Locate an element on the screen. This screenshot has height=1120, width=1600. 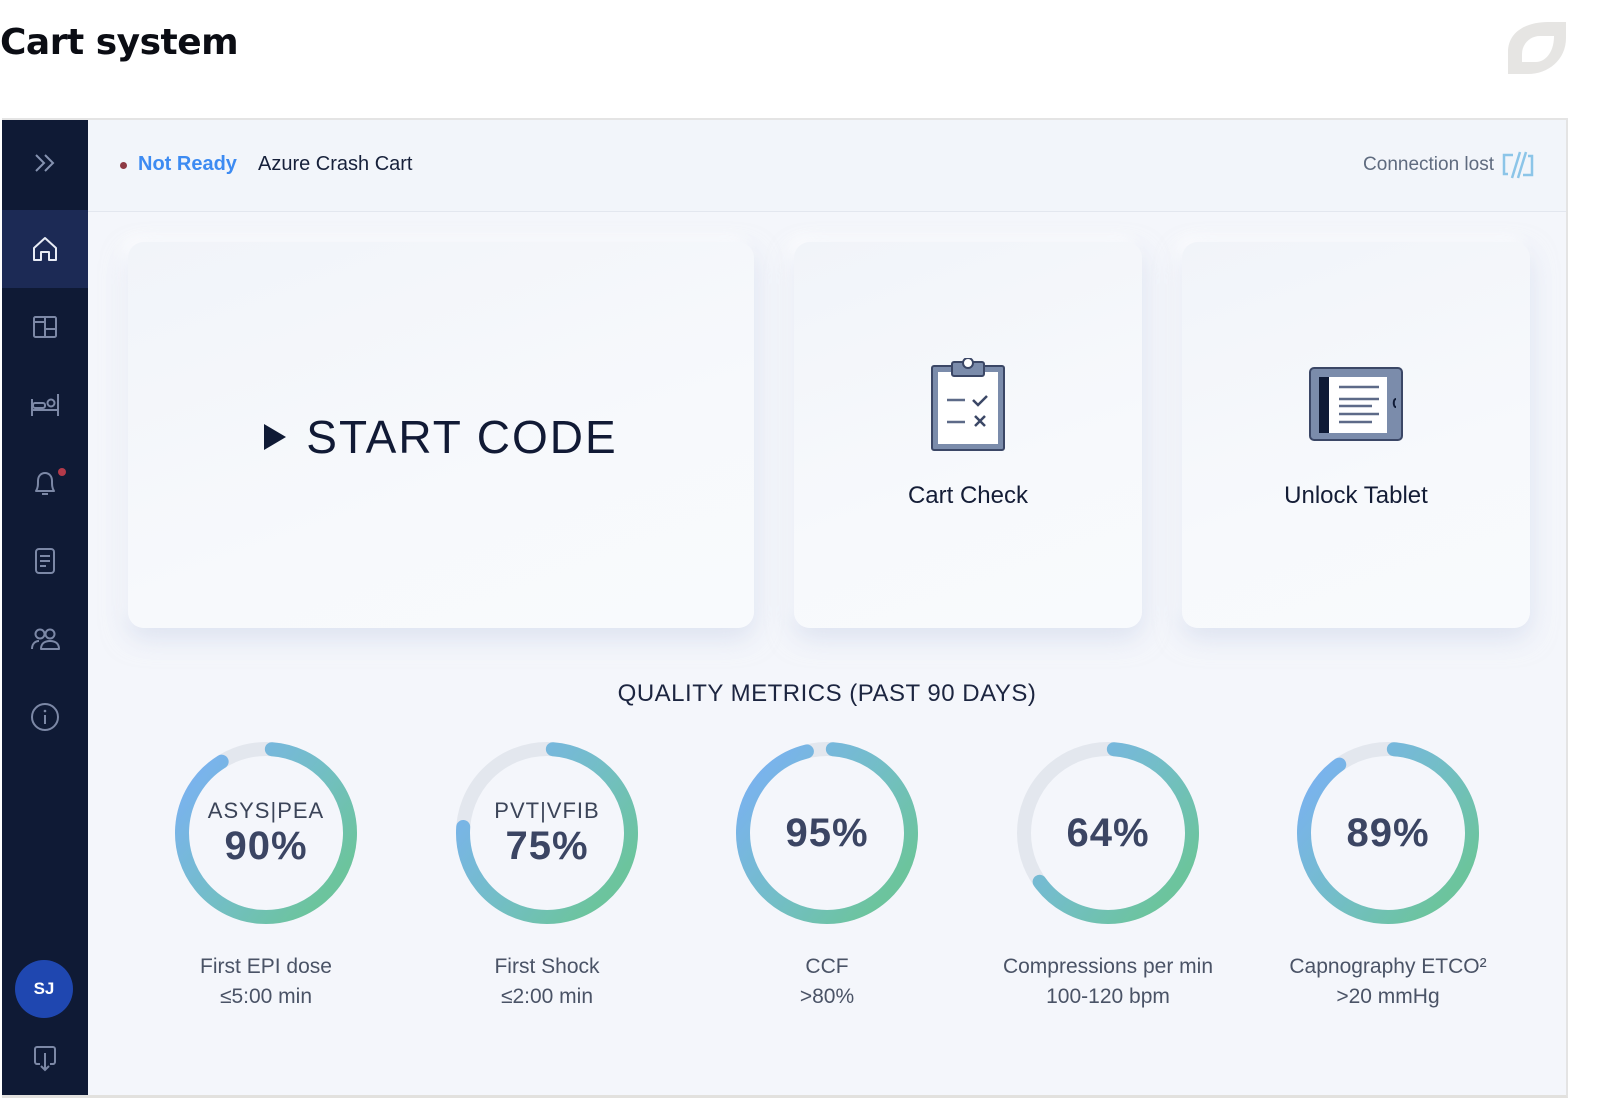
sidebar: SJ is located at coordinates (45, 607).